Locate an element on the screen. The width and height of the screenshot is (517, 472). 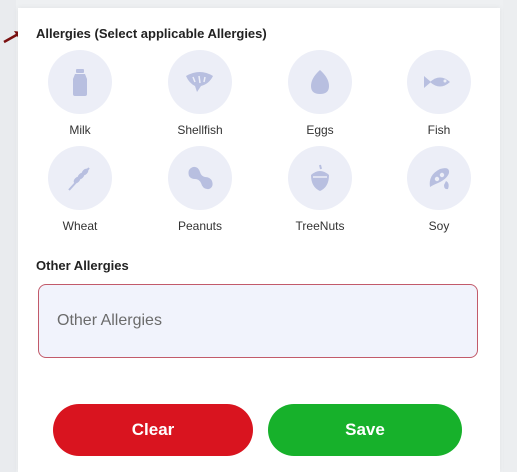
allergy-option-milk: Milk is located at coordinates (80, 93).